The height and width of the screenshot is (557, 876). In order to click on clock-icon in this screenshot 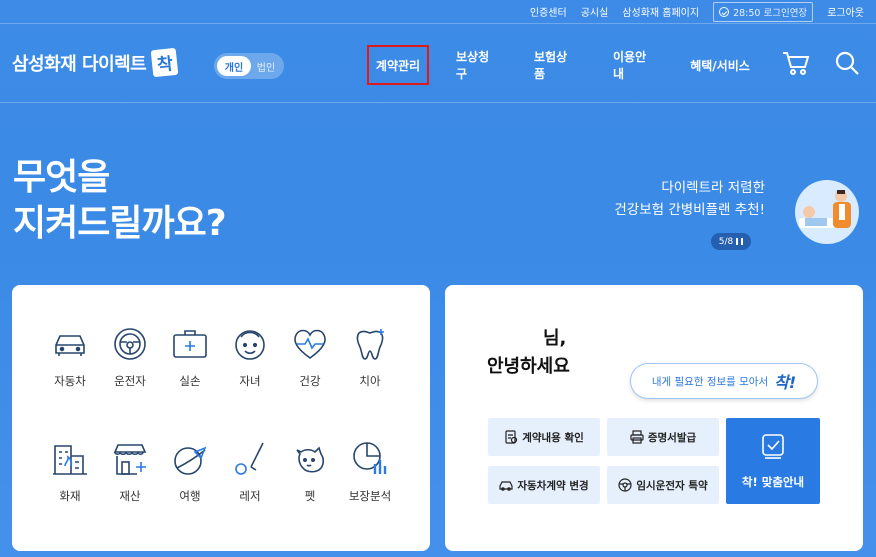, I will do `click(724, 11)`.